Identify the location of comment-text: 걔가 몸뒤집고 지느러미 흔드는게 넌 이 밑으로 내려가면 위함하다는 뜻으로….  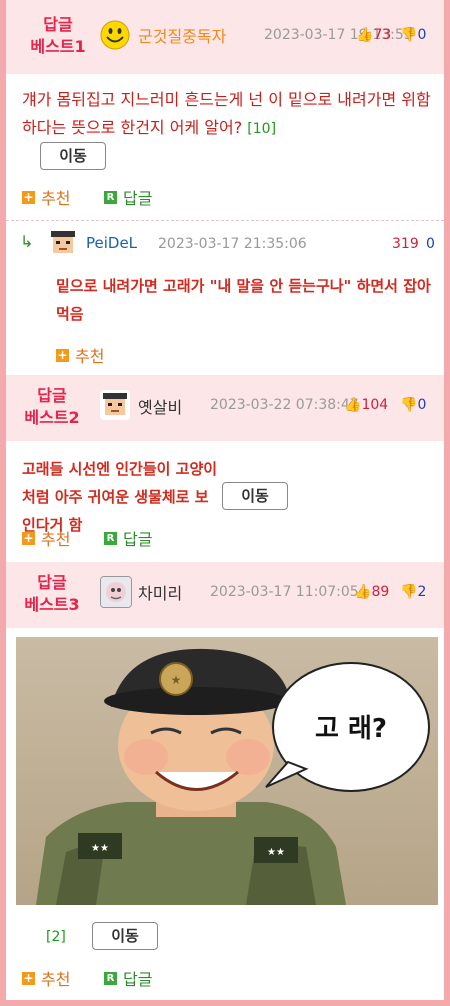
(226, 113).